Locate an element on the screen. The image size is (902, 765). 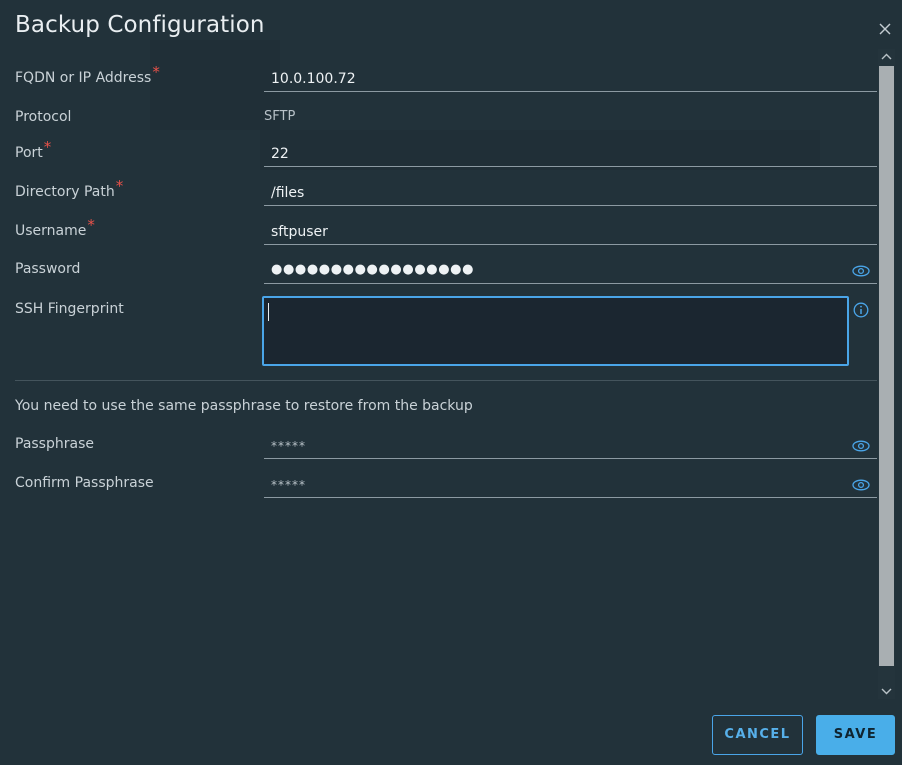
info-icon is located at coordinates (861, 310).